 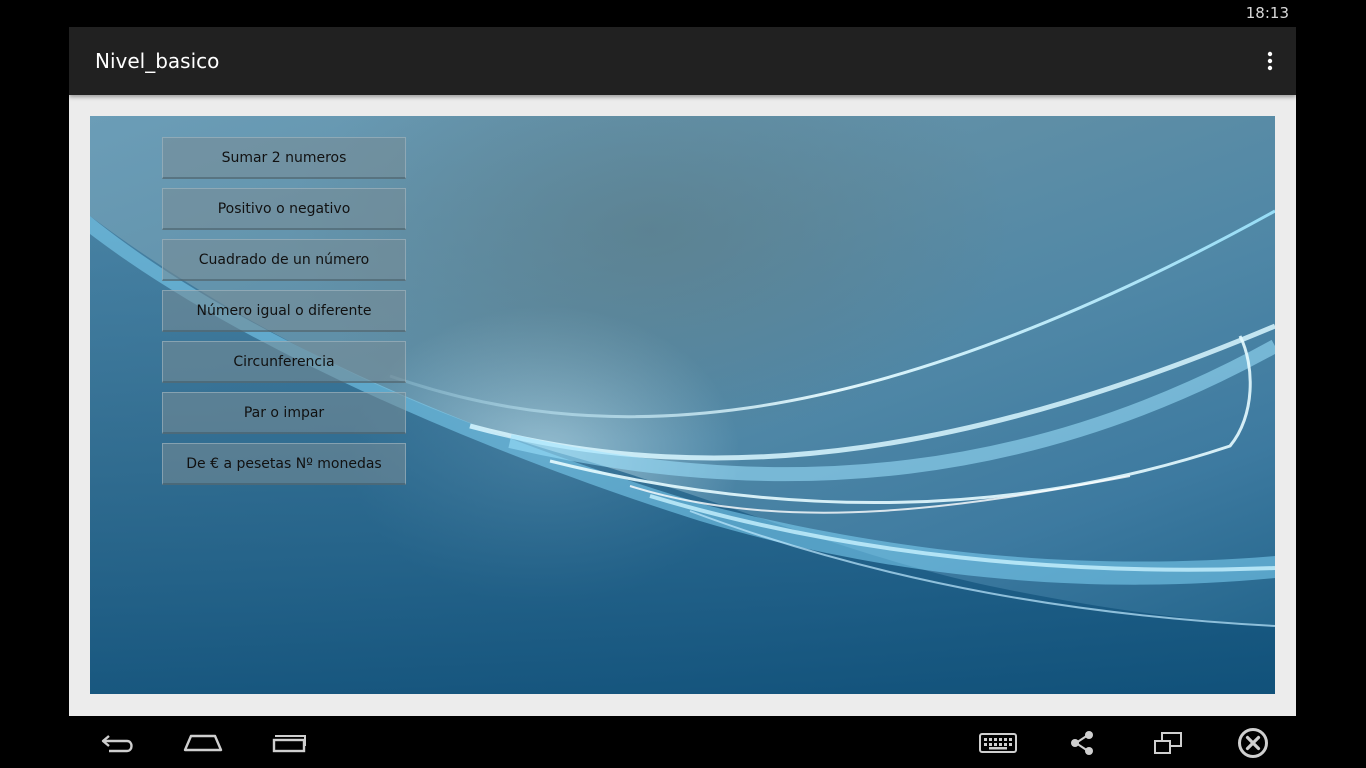 What do you see at coordinates (683, 742) in the screenshot?
I see `navigation-bar` at bounding box center [683, 742].